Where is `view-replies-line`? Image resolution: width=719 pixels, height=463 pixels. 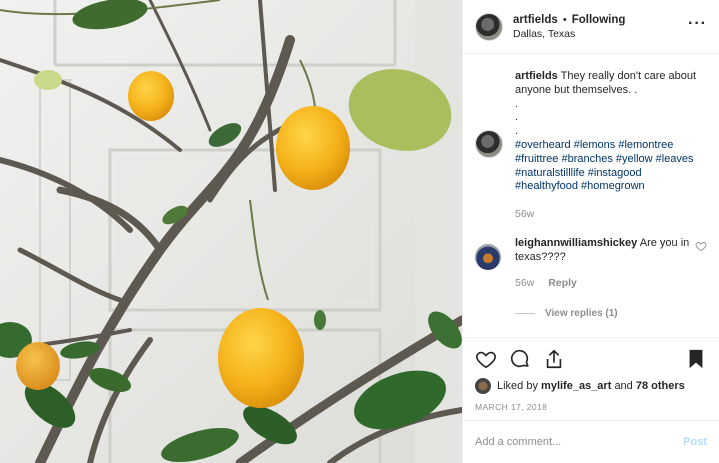 view-replies-line is located at coordinates (525, 313).